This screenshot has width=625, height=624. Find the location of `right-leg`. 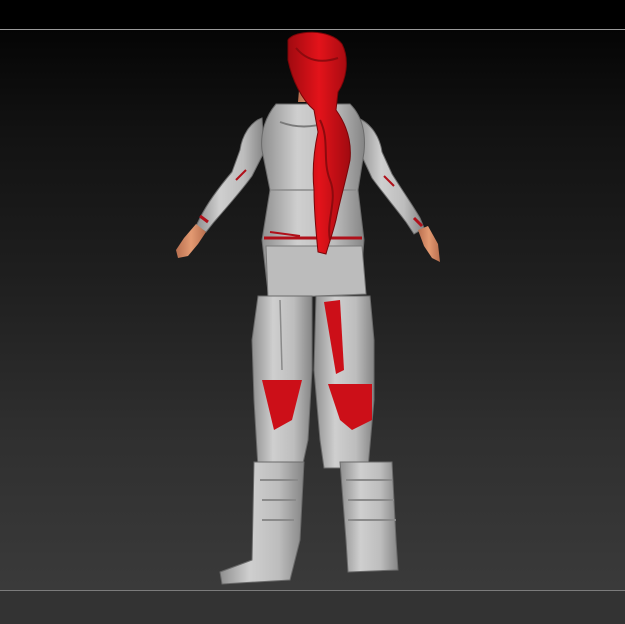

right-leg is located at coordinates (344, 382).